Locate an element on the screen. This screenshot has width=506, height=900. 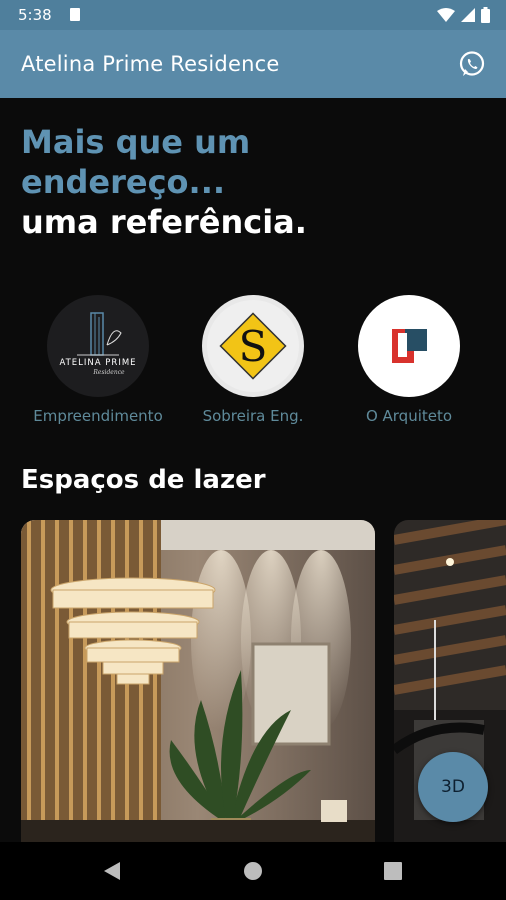
whatsapp-icon is located at coordinates (472, 64).